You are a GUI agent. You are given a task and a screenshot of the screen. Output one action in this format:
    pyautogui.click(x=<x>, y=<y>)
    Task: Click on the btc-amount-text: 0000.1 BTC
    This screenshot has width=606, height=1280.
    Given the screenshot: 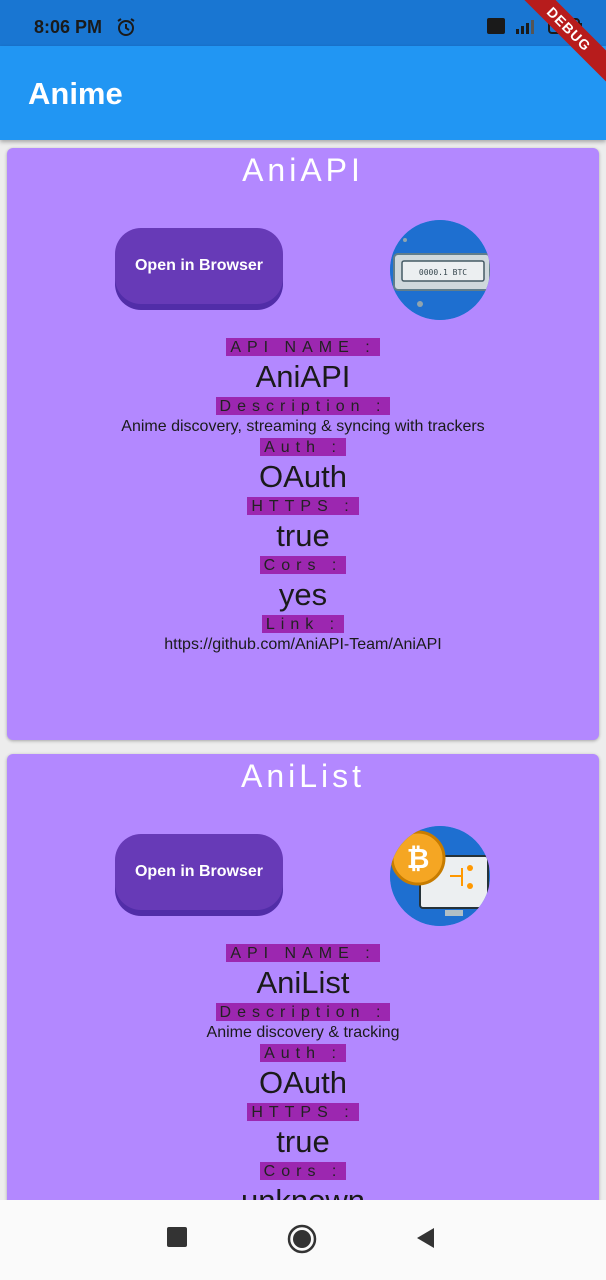 What is the action you would take?
    pyautogui.click(x=443, y=272)
    